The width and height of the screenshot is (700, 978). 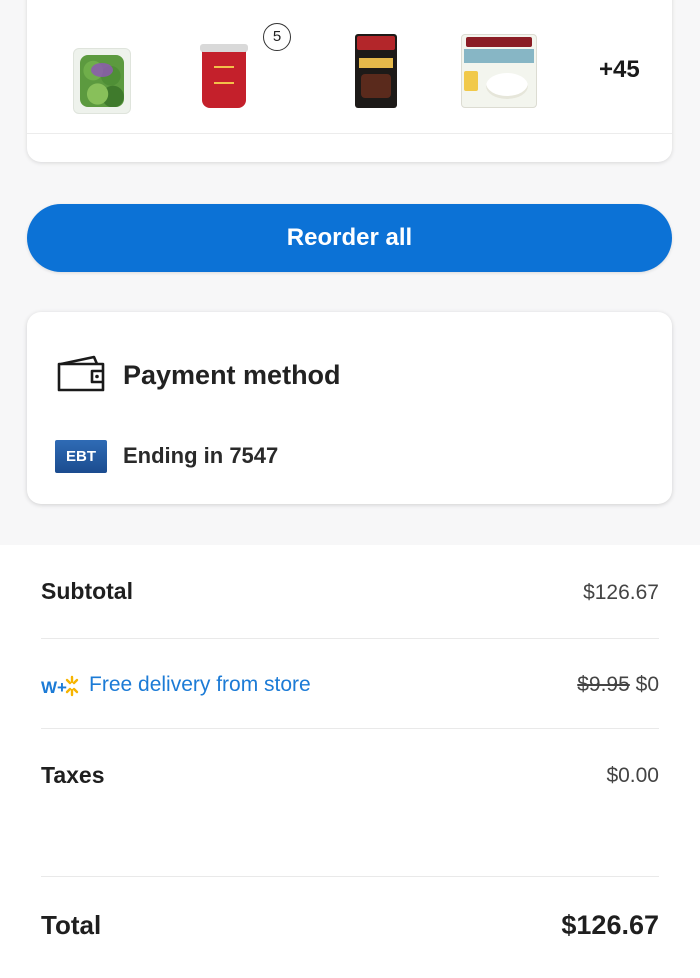 What do you see at coordinates (603, 684) in the screenshot?
I see `delivery-old-price: $9.95` at bounding box center [603, 684].